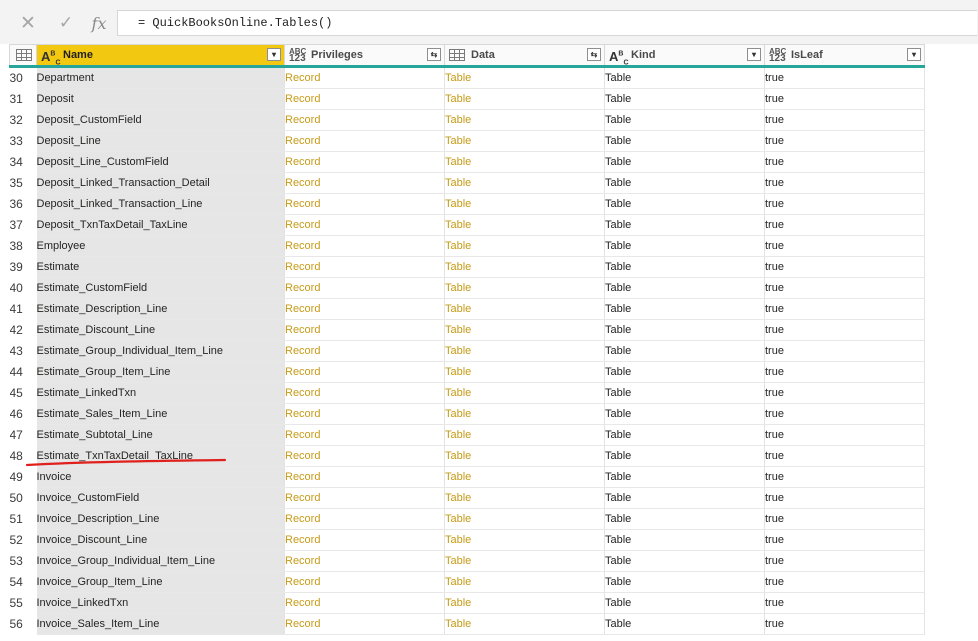  Describe the element at coordinates (160, 56) in the screenshot. I see `column-header-name: ABC Name ▾` at that location.